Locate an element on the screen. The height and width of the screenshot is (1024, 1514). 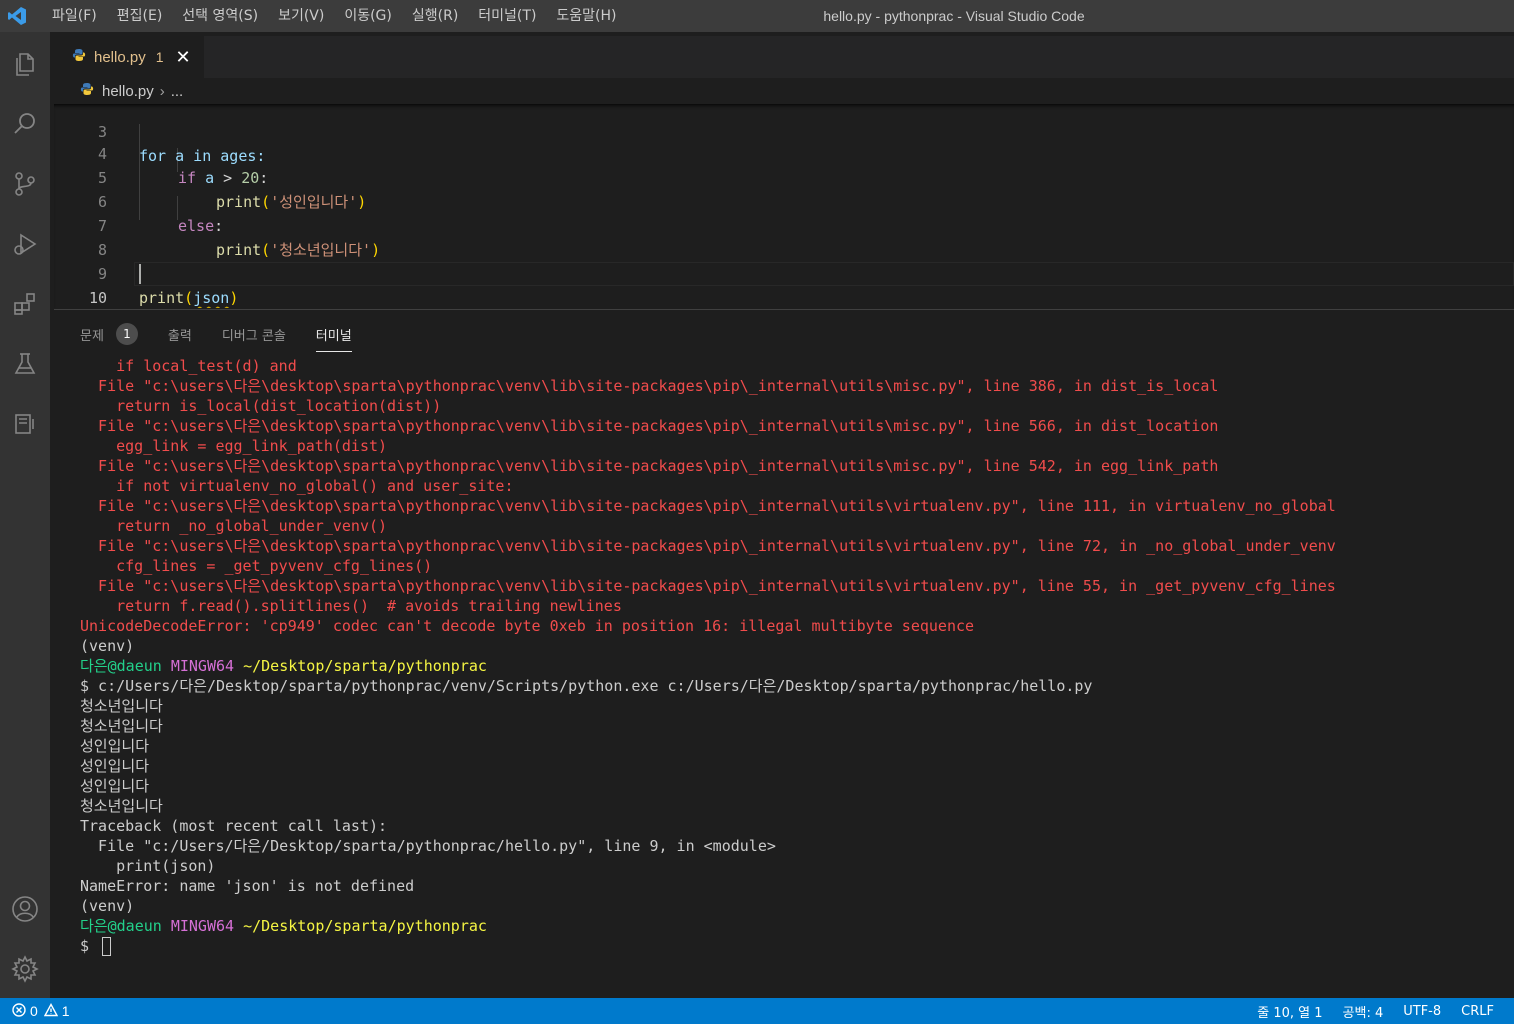
menu-file: 파일(F) is located at coordinates (74, 16).